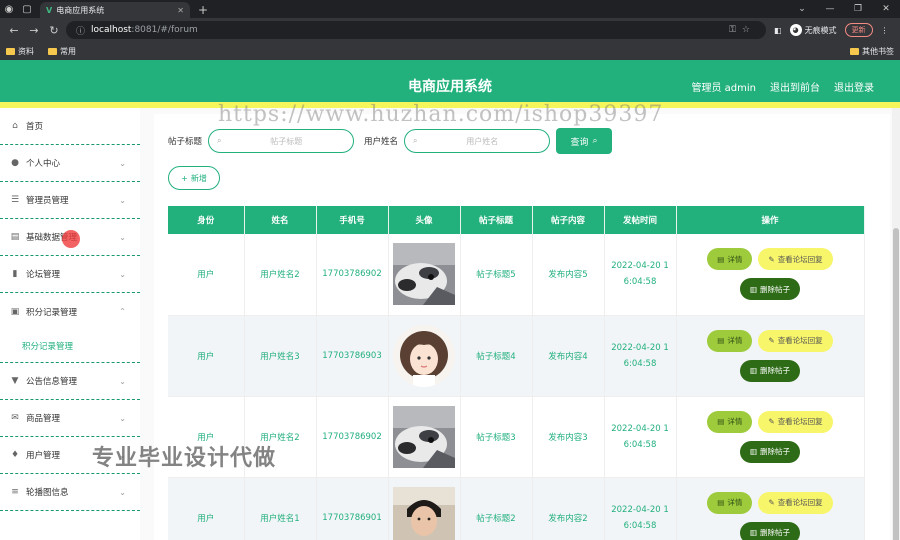  What do you see at coordinates (735, 30) in the screenshot?
I see `key-icon: ⚿` at bounding box center [735, 30].